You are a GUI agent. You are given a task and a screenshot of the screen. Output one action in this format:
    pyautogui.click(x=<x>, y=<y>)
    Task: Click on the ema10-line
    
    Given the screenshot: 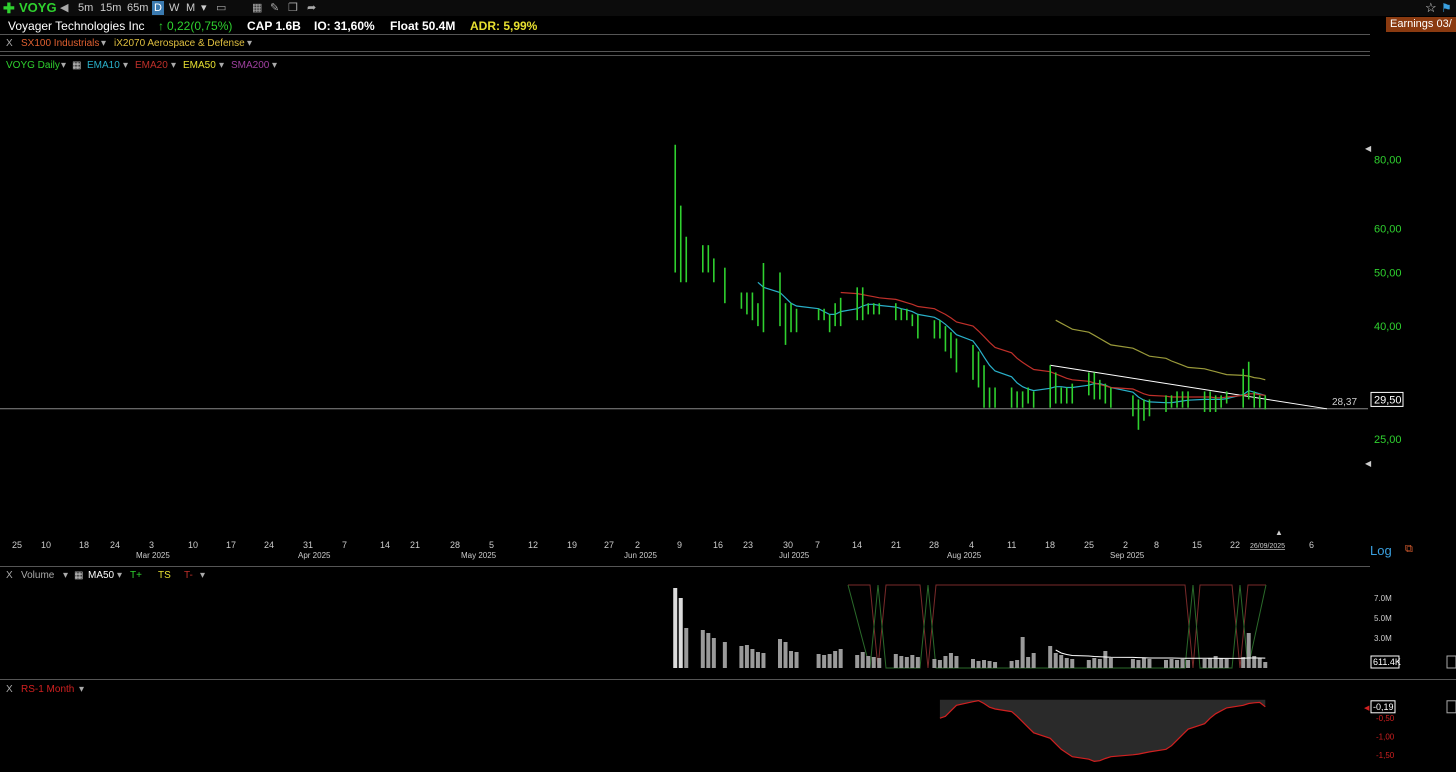 What is the action you would take?
    pyautogui.click(x=1011, y=342)
    